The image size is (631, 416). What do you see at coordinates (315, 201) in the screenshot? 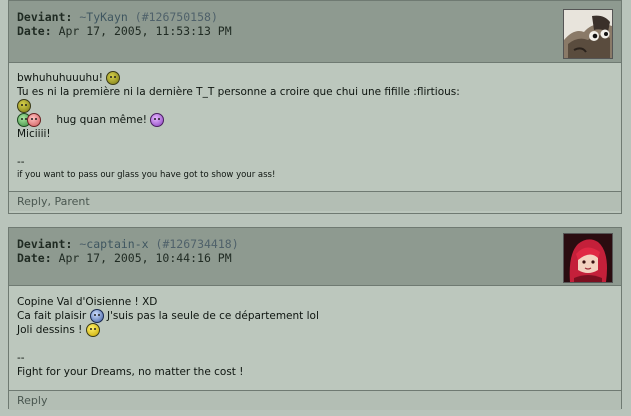
I see `comment-footer: Reply, Parent` at bounding box center [315, 201].